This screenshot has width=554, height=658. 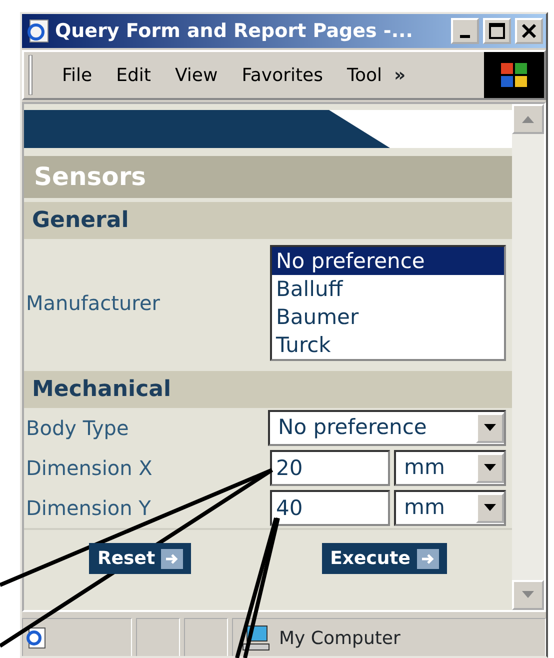 I want to click on listbox: No preference Balluff Baumer Turck, so click(x=388, y=302).